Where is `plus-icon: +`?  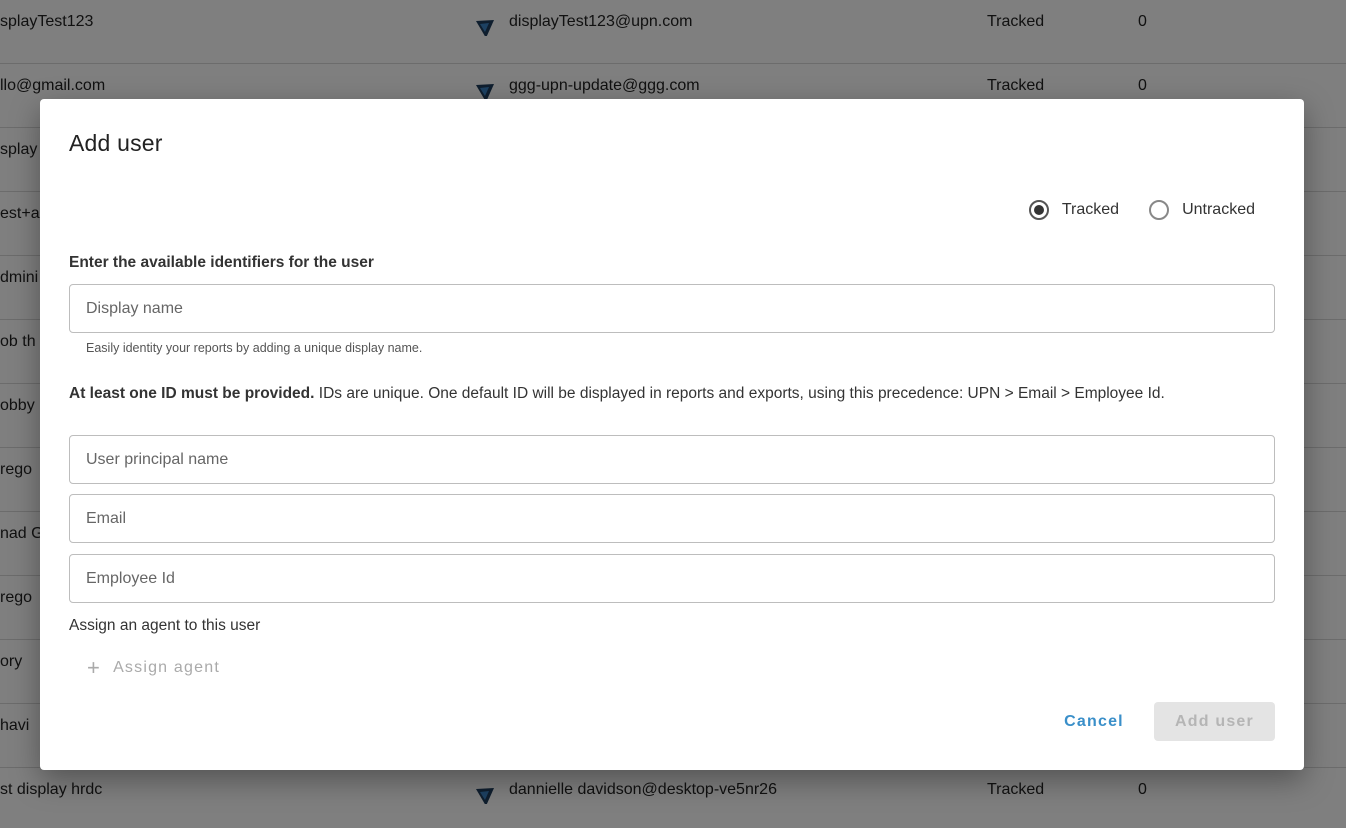 plus-icon: + is located at coordinates (94, 667).